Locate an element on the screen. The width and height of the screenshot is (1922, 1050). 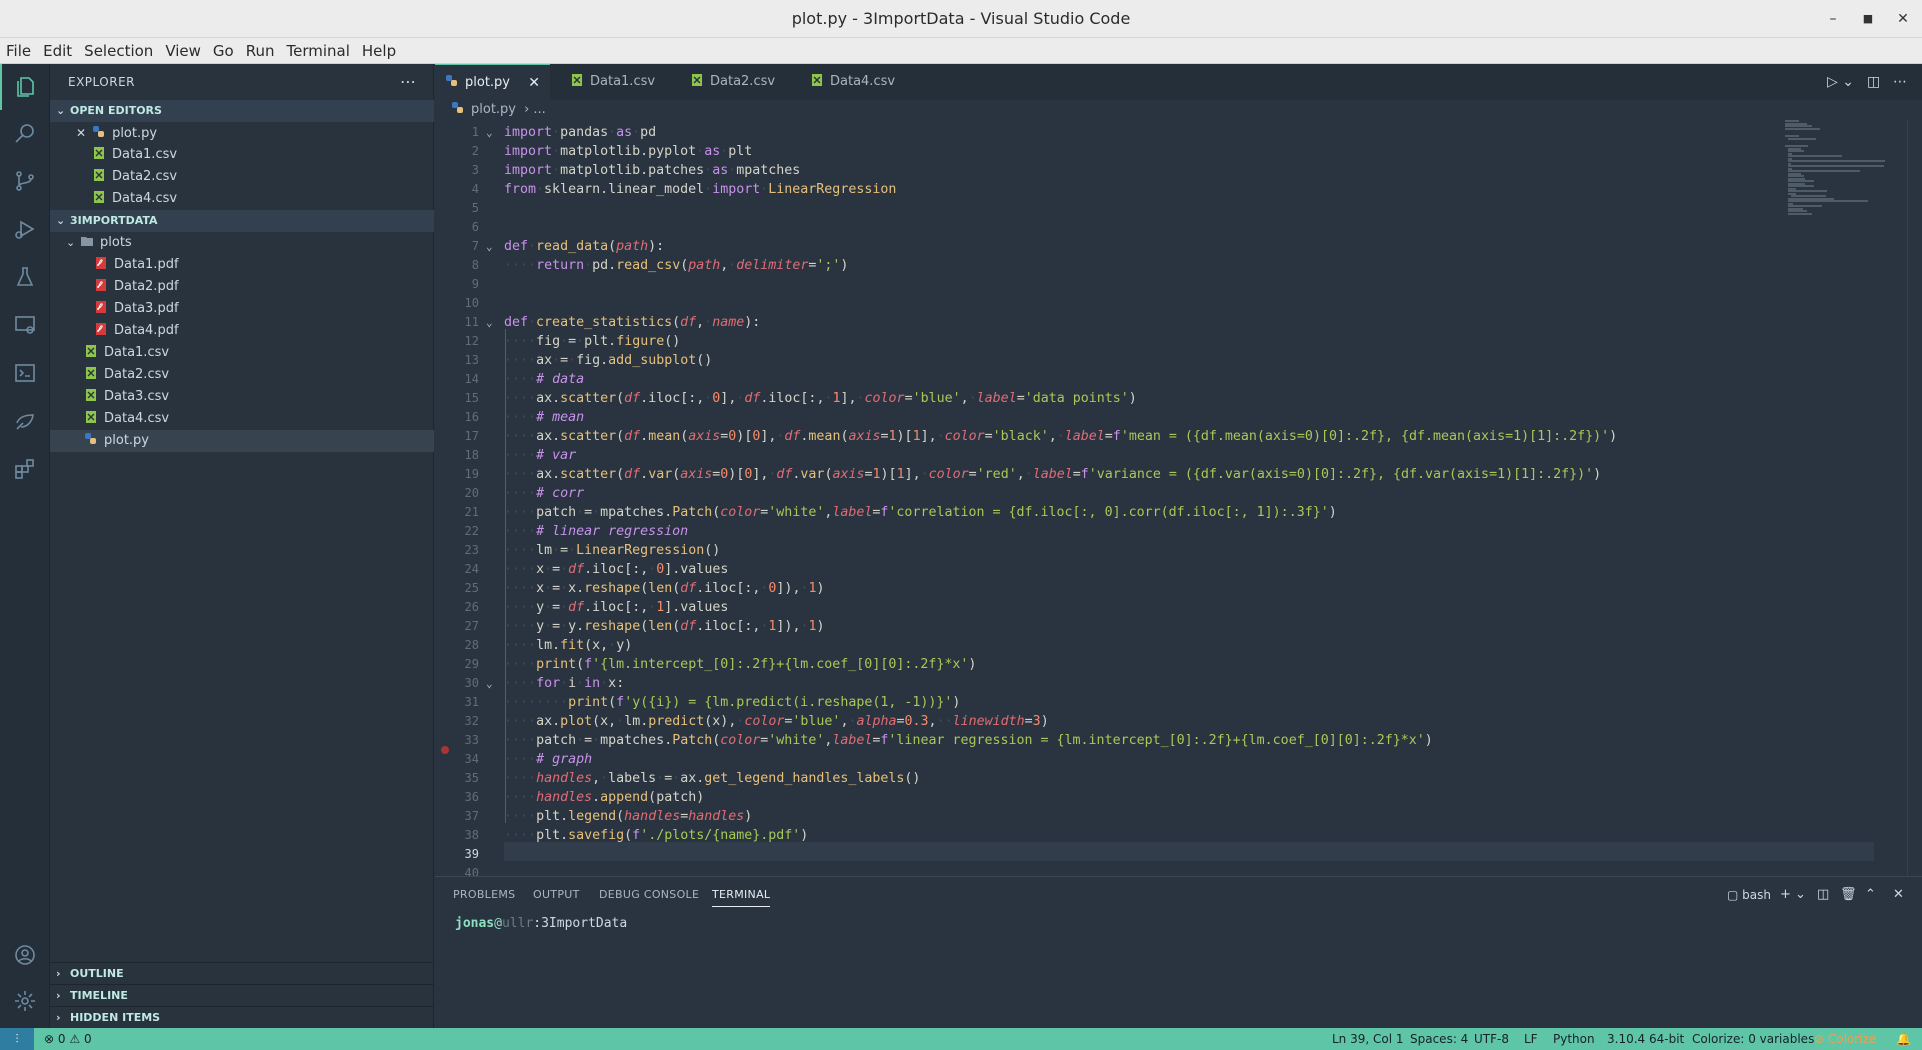
menu-help: Help is located at coordinates (379, 51).